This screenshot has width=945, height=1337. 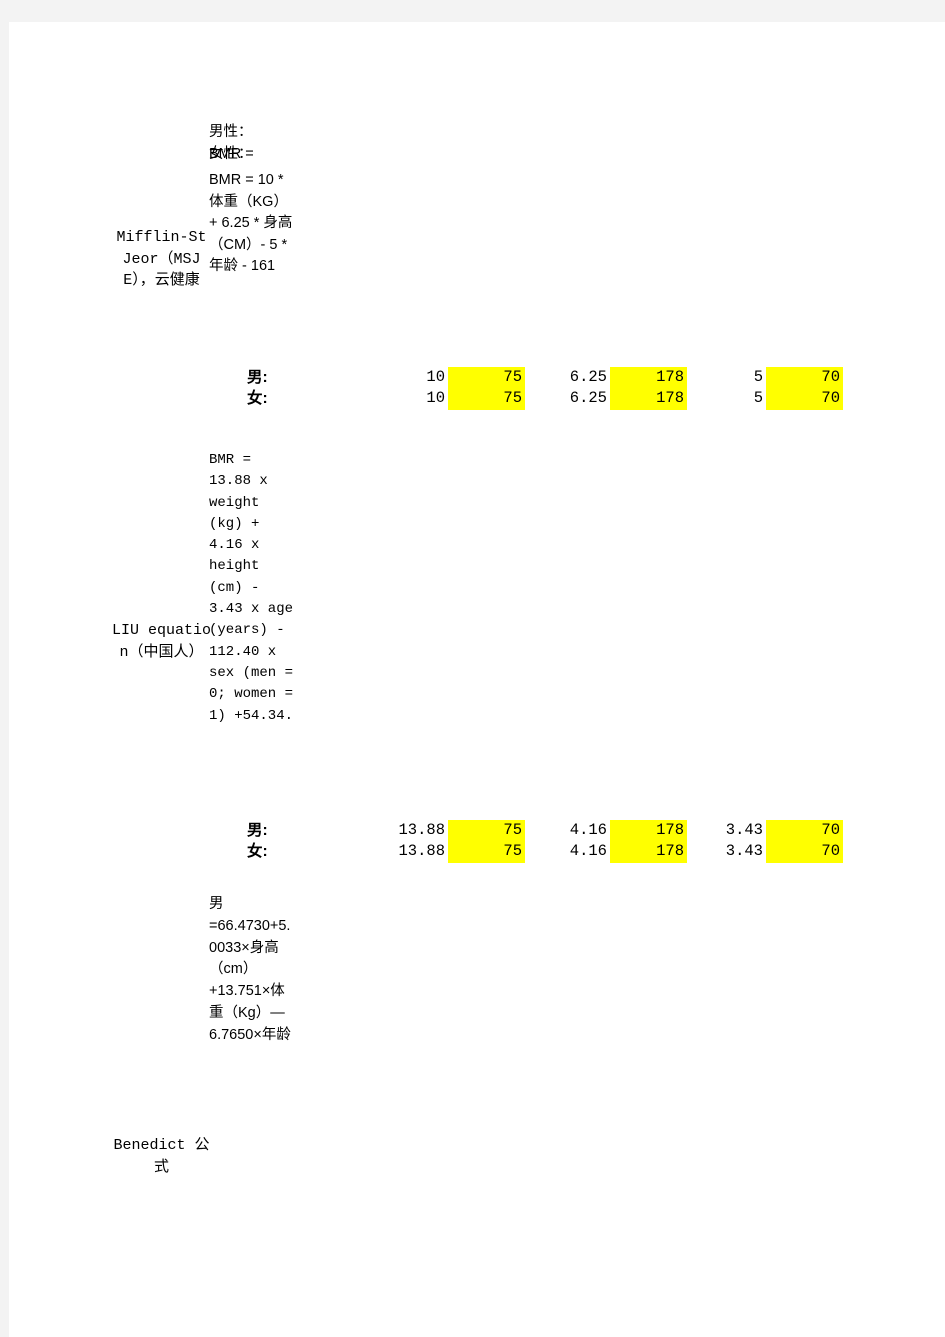 What do you see at coordinates (804, 852) in the screenshot?
I see `liu-row-female-age: 70` at bounding box center [804, 852].